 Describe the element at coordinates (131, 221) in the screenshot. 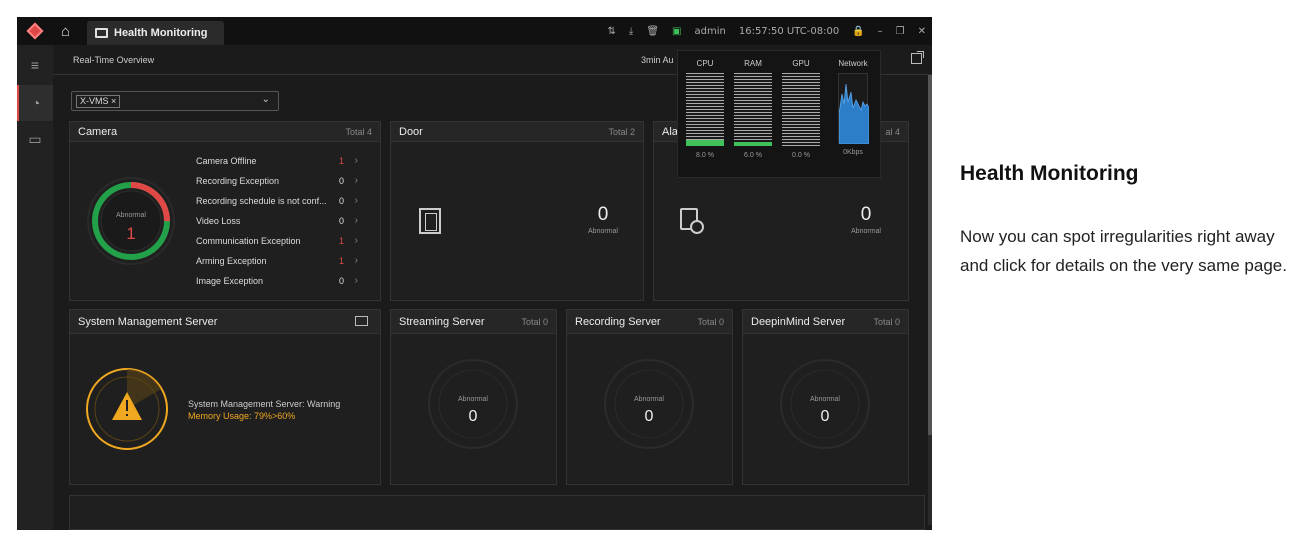

I see `camera-status-ring` at that location.